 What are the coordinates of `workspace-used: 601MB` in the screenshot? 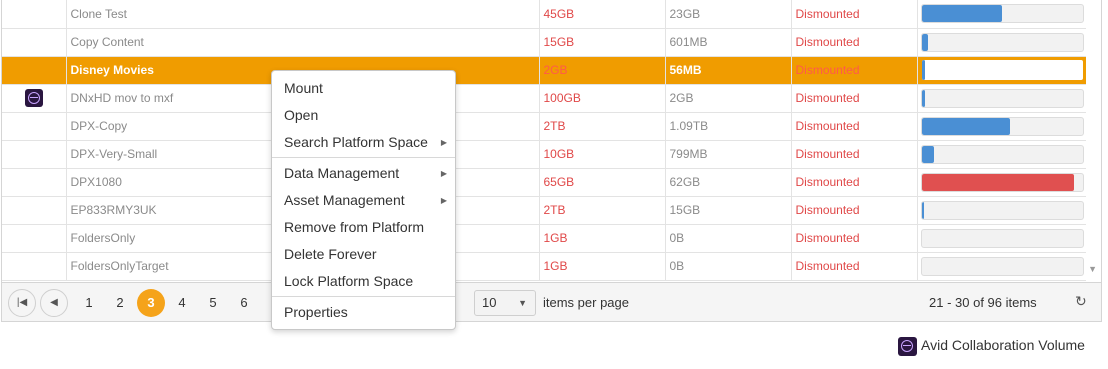 It's located at (728, 42).